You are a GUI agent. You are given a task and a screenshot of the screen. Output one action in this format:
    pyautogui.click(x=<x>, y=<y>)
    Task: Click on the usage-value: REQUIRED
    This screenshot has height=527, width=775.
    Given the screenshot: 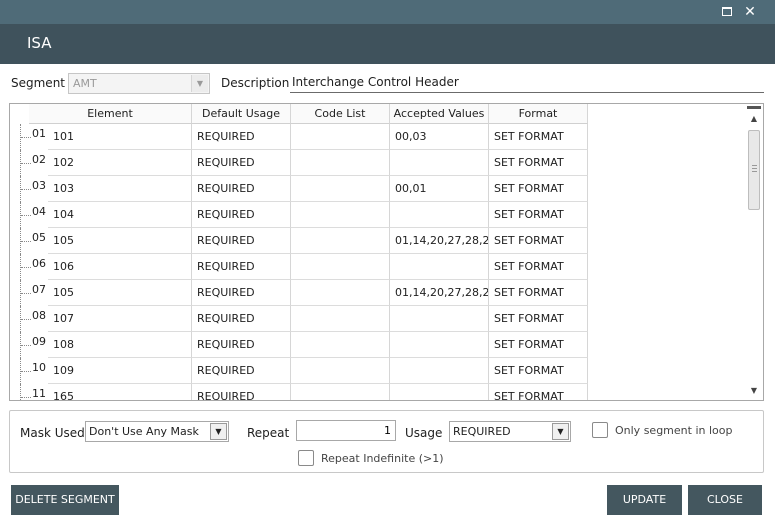 What is the action you would take?
    pyautogui.click(x=482, y=431)
    